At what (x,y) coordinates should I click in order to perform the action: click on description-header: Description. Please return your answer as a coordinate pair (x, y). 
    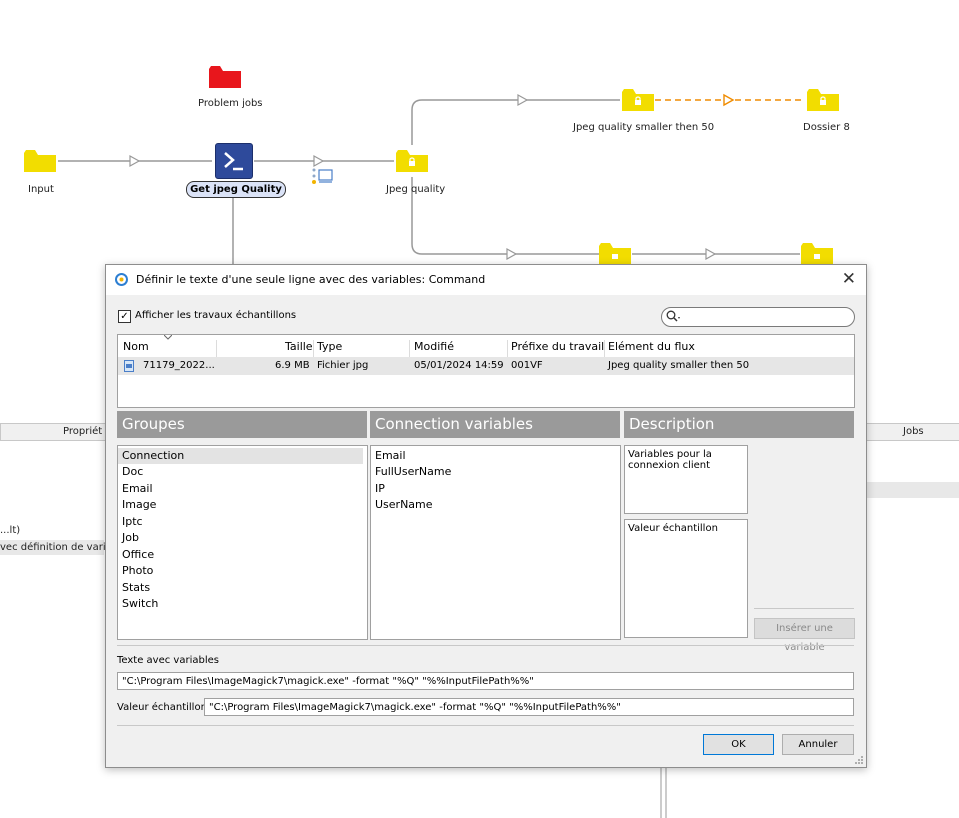
    Looking at the image, I should click on (739, 424).